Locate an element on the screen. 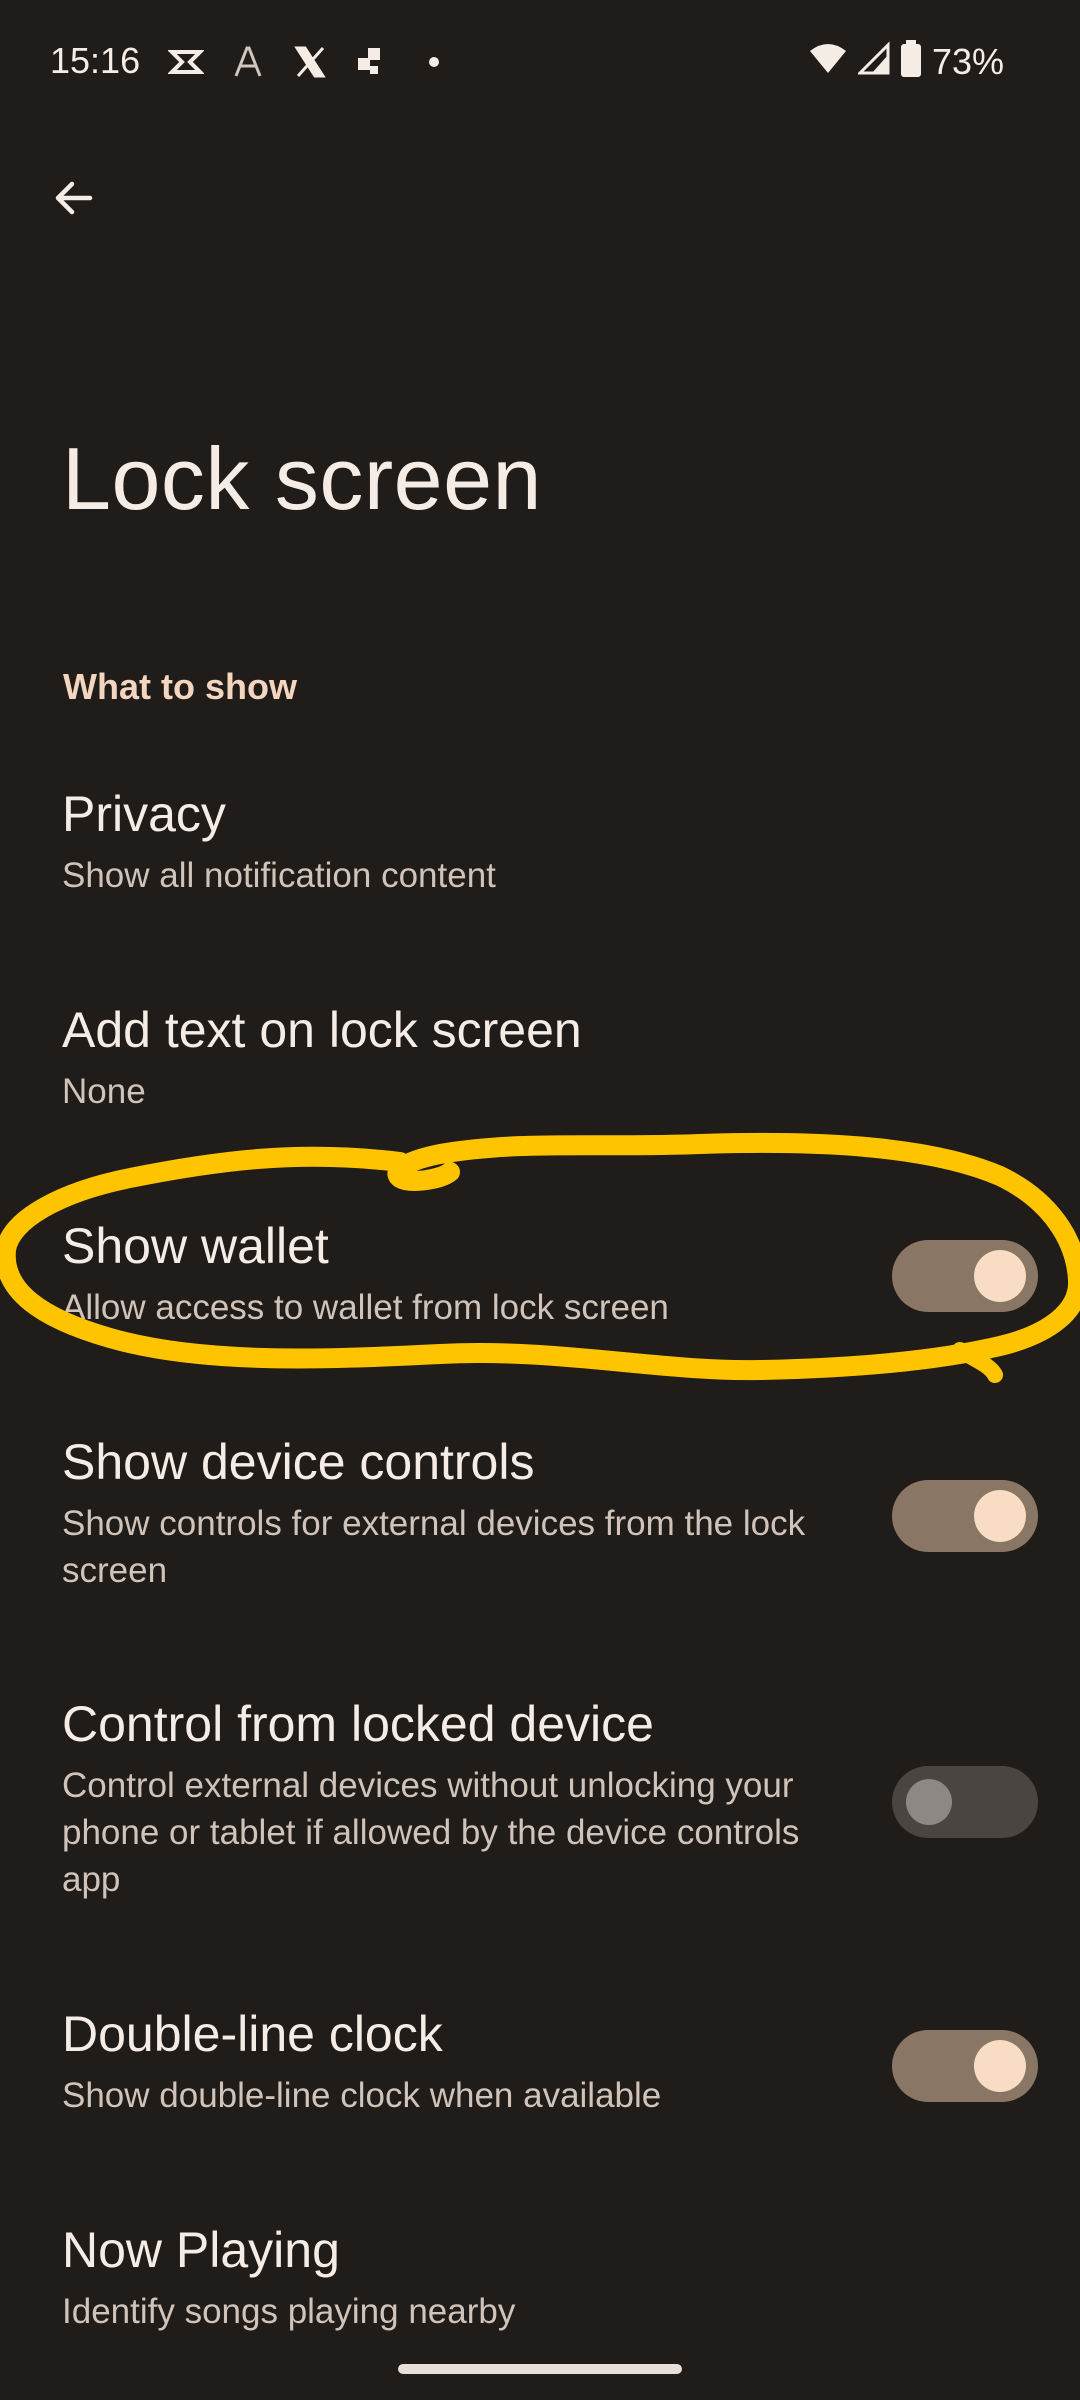  double-line-clock-switch is located at coordinates (965, 2066).